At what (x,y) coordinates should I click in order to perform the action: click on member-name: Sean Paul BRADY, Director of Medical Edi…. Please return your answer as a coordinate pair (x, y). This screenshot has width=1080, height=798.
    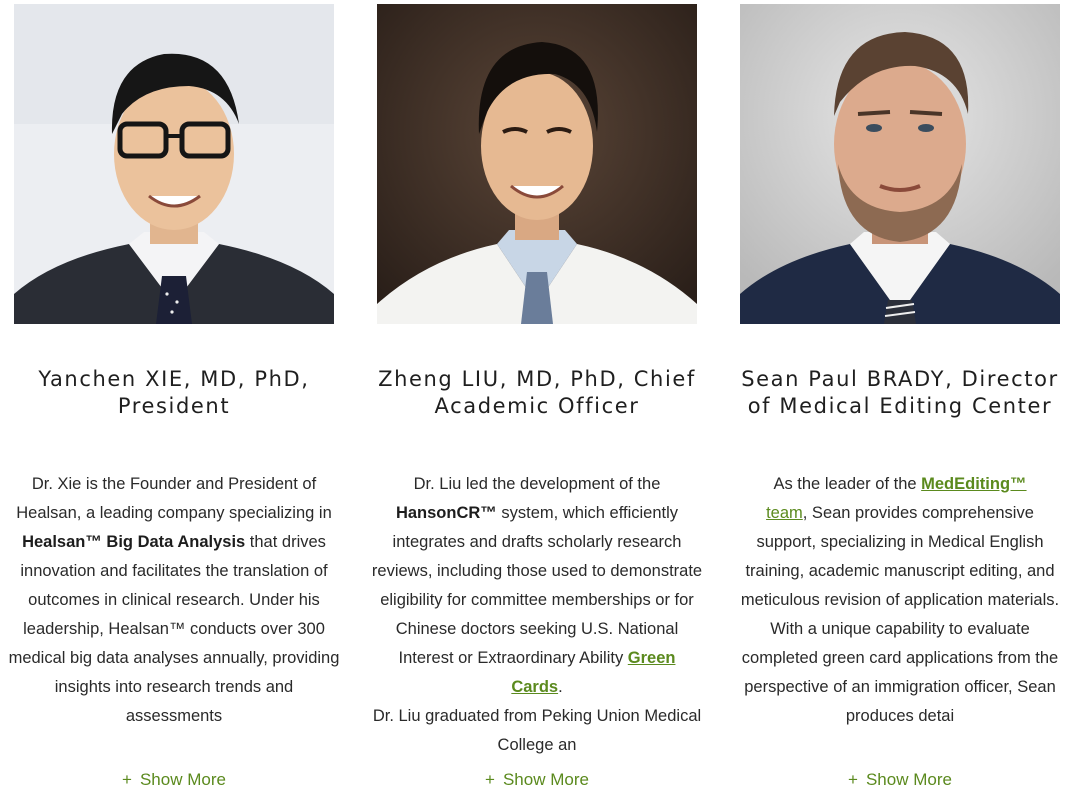
    Looking at the image, I should click on (900, 392).